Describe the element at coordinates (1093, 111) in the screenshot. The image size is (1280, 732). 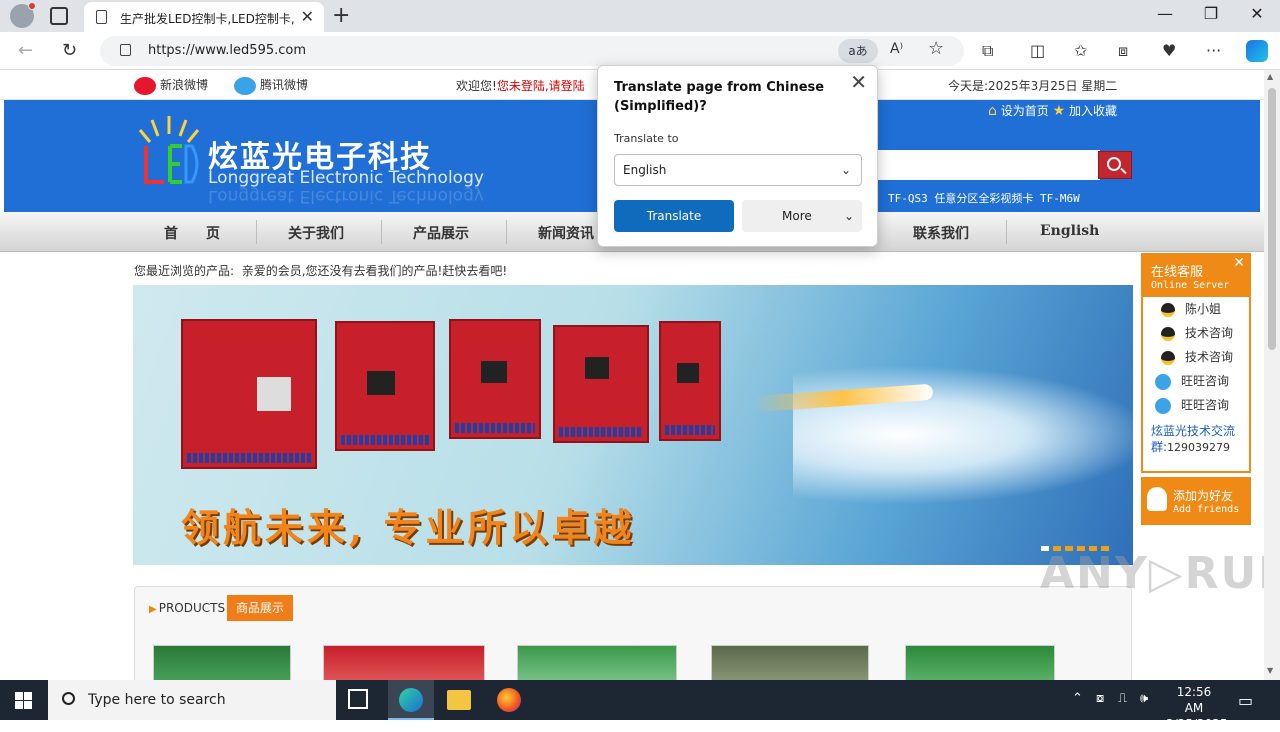
I see `add-favorite-link: 加入收藏` at that location.